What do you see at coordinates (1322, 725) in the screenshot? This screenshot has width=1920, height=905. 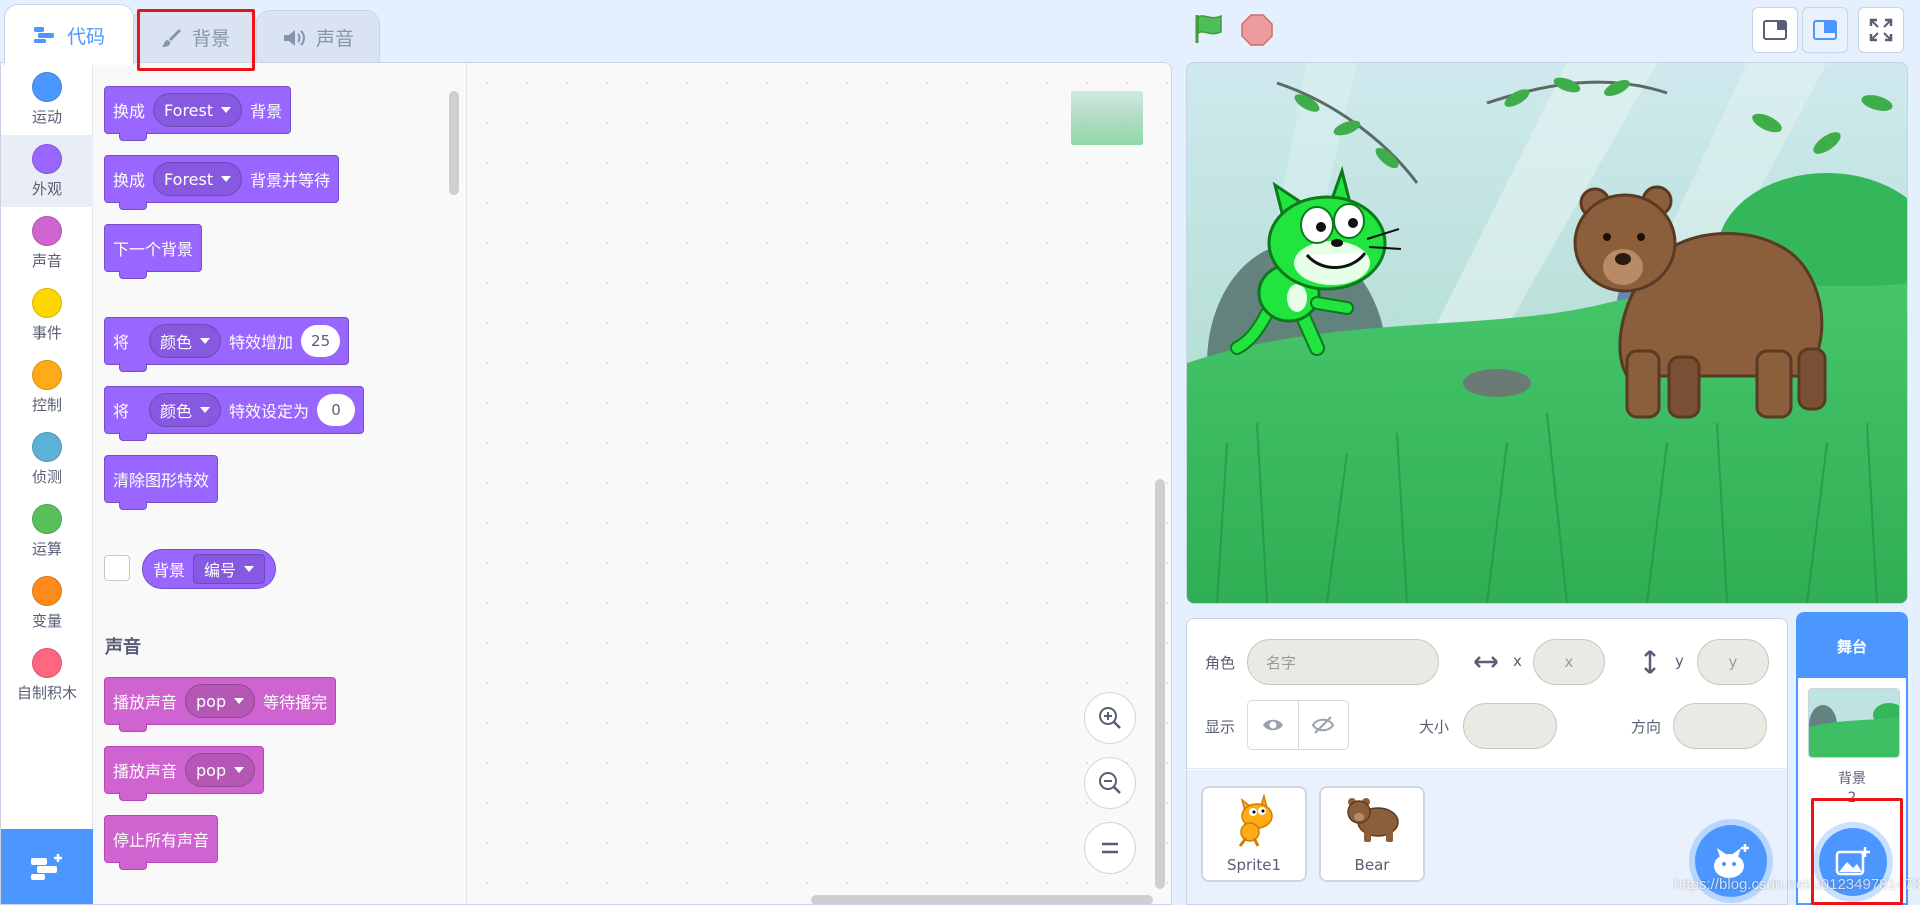 I see `hide-sprite-button` at bounding box center [1322, 725].